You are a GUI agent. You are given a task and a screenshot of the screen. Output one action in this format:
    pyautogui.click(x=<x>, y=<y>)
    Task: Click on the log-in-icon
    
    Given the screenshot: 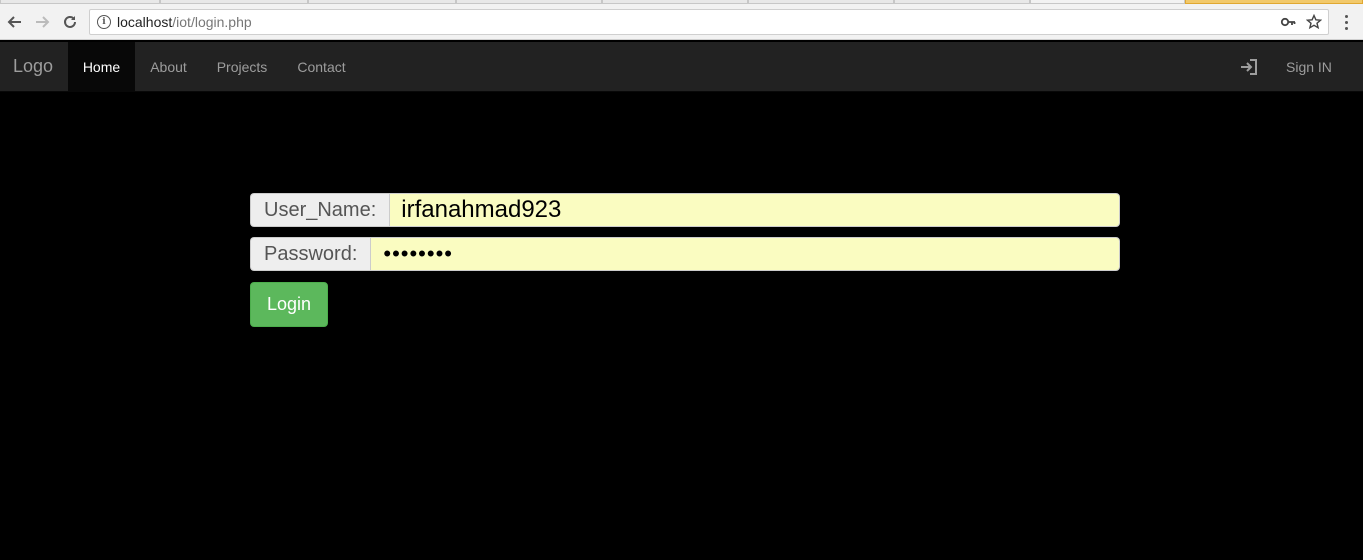 What is the action you would take?
    pyautogui.click(x=1249, y=67)
    